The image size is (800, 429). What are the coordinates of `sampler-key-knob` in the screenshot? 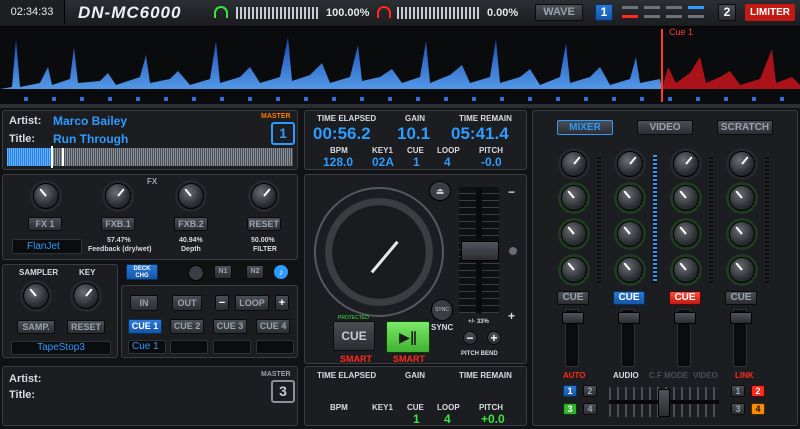 It's located at (86, 296).